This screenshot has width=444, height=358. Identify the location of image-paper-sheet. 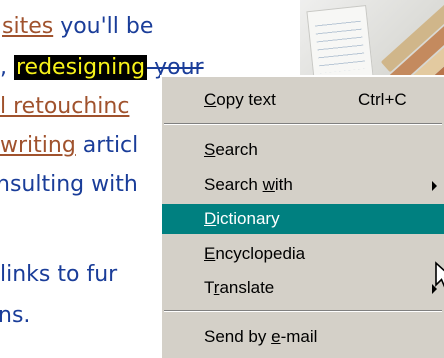
(340, 44).